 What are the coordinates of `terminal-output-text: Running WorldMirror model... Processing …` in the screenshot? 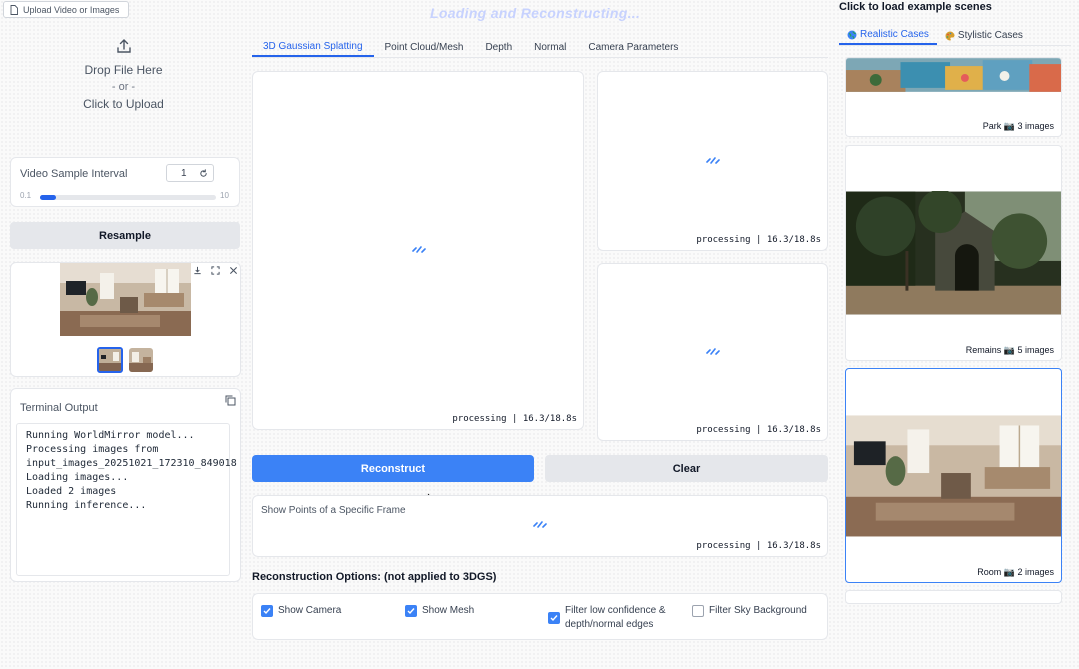 It's located at (126, 499).